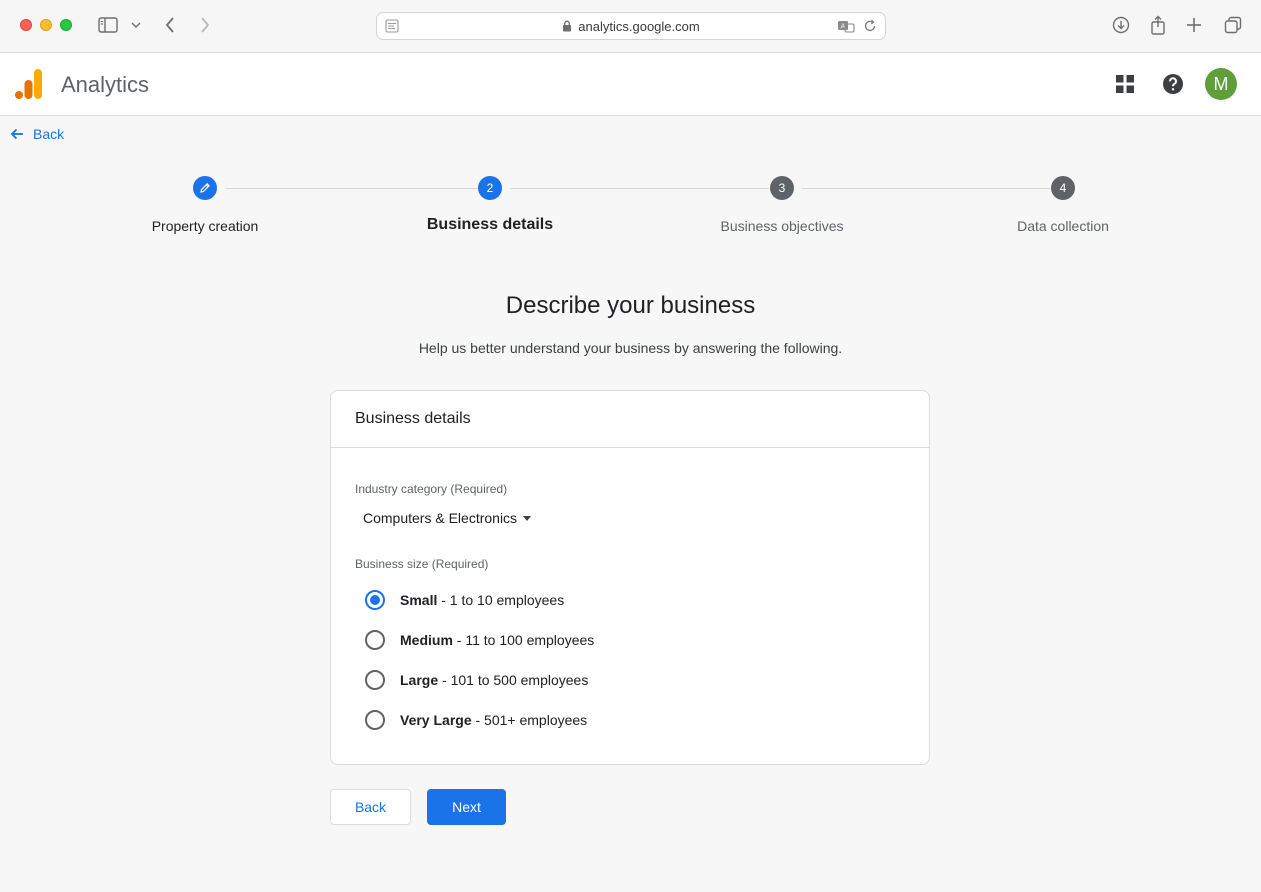  I want to click on avatar: M, so click(1221, 84).